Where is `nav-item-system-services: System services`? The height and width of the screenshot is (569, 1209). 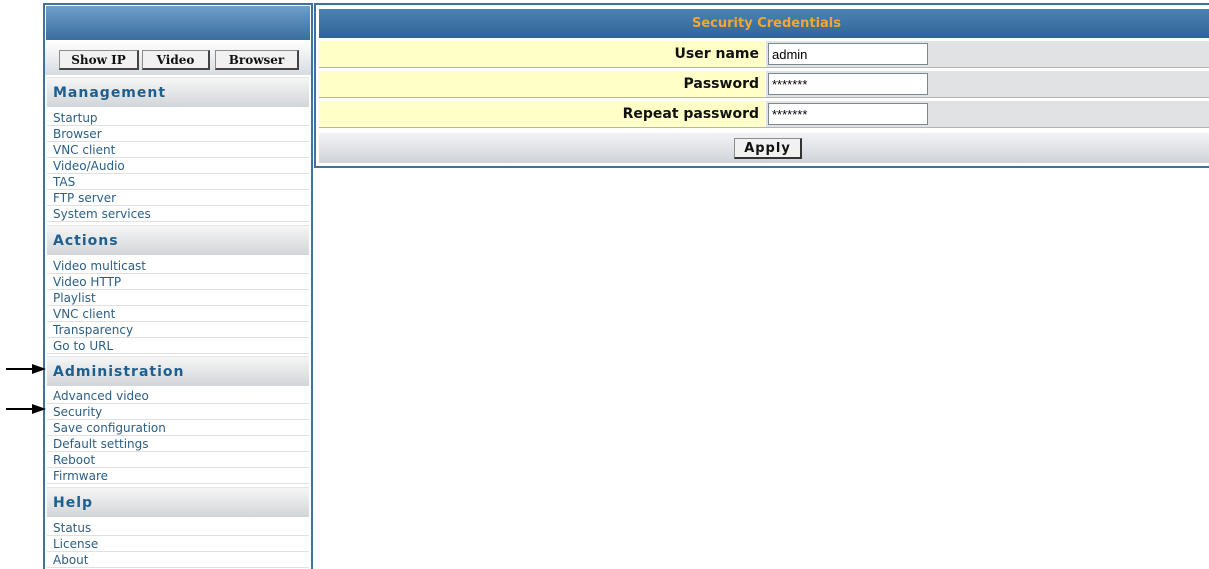
nav-item-system-services: System services is located at coordinates (178, 214).